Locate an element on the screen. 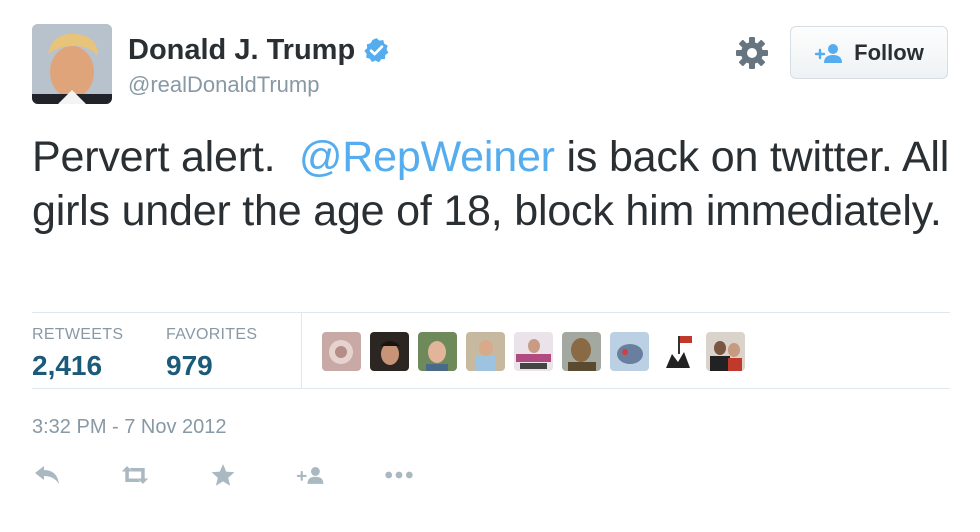 The height and width of the screenshot is (532, 980). verified-badge-icon is located at coordinates (376, 50).